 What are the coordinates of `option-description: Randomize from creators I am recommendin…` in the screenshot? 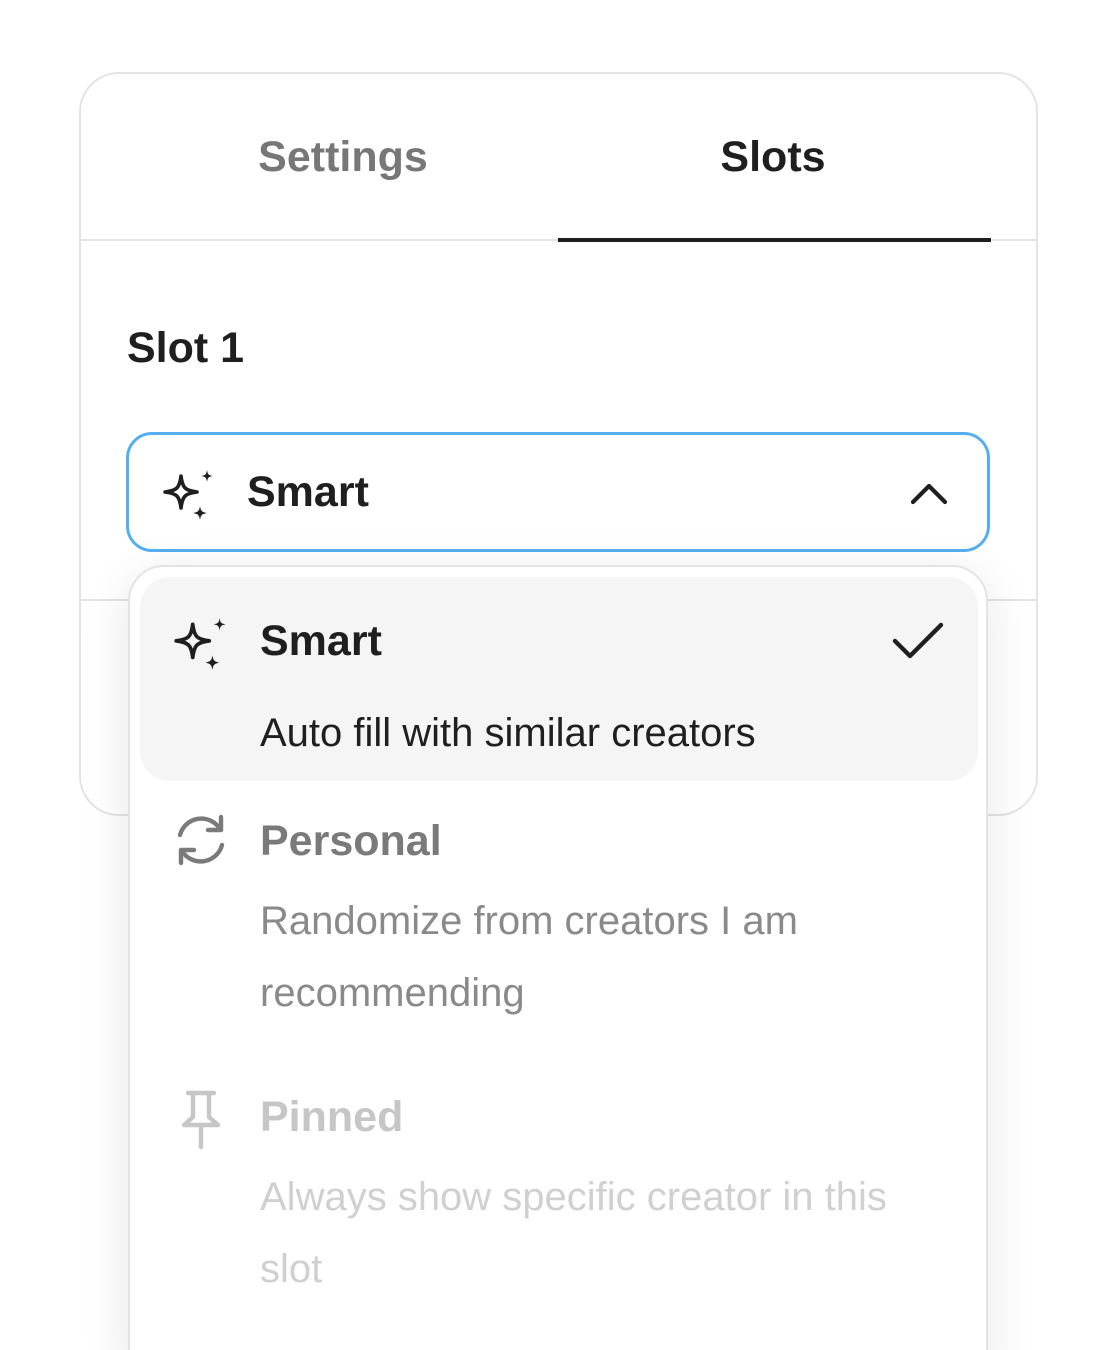 It's located at (529, 957).